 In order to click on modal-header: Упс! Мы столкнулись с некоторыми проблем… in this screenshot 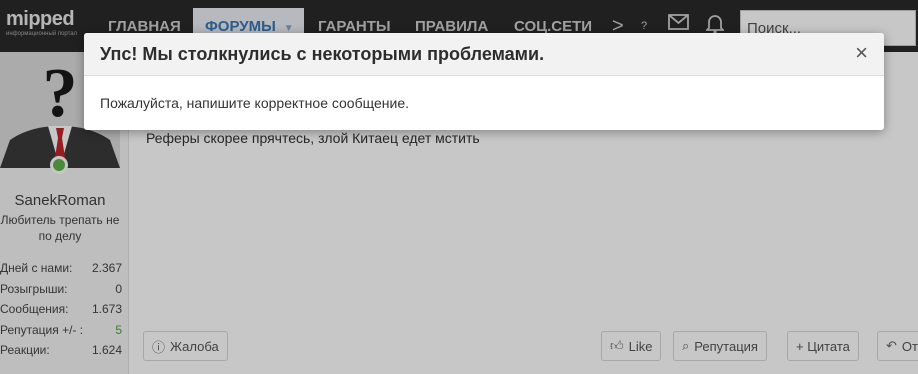, I will do `click(484, 54)`.